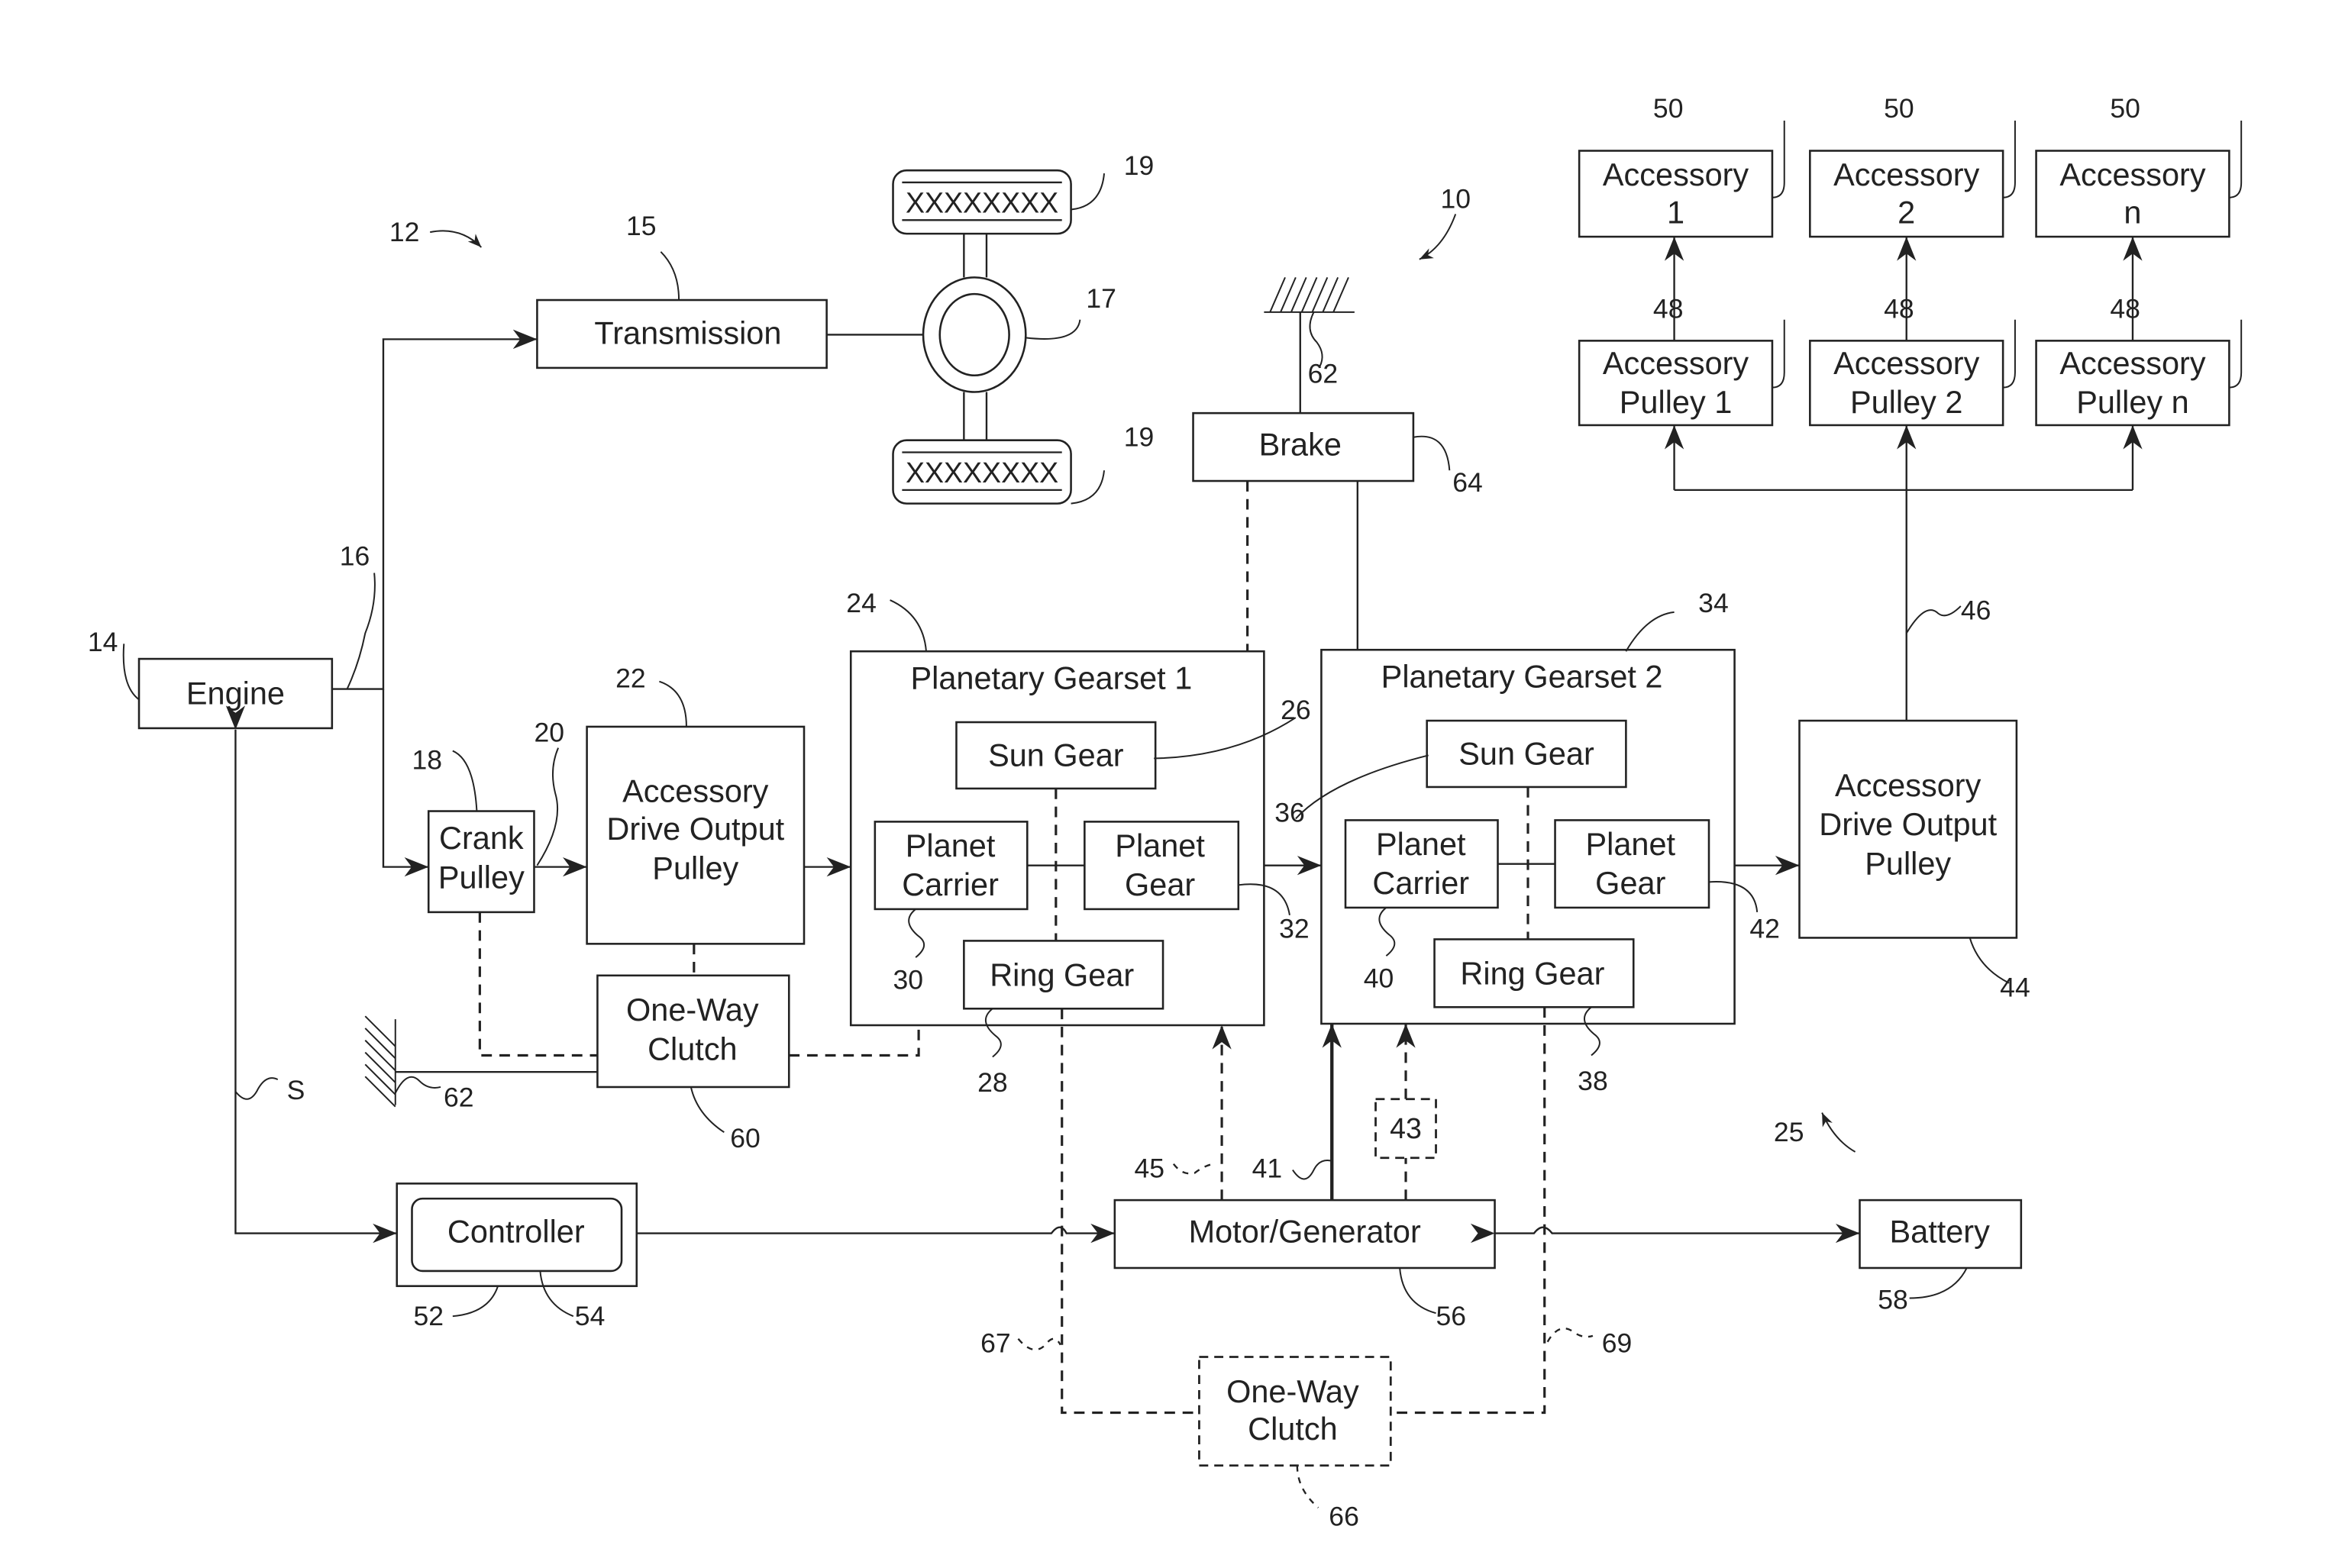 Image resolution: width=2332 pixels, height=1568 pixels. I want to click on one-way-clutch-66: One-Way Clutch, so click(1295, 1411).